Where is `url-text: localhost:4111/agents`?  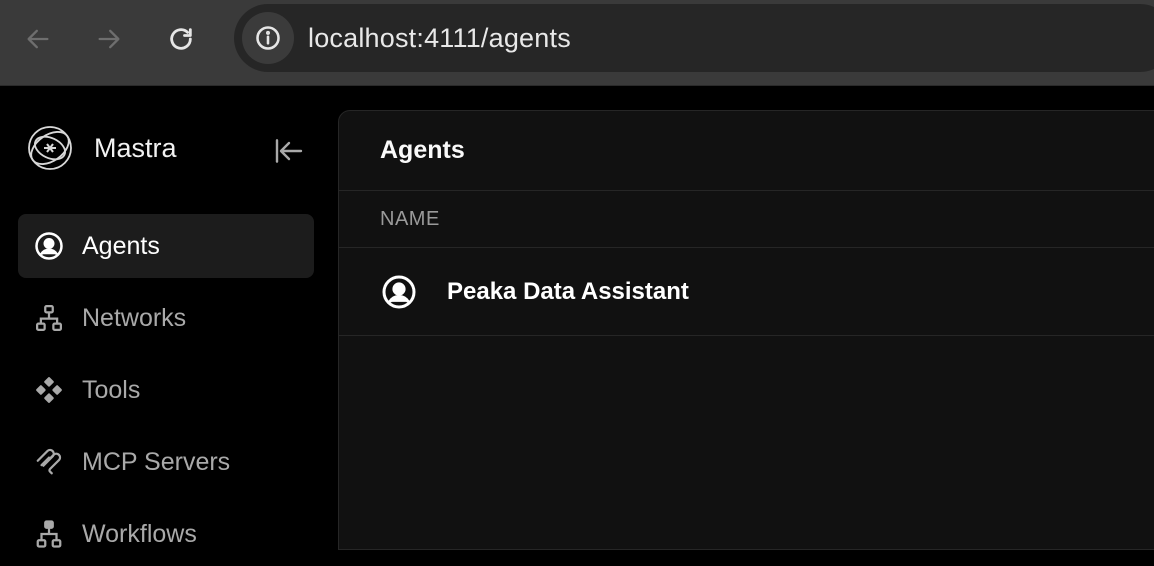 url-text: localhost:4111/agents is located at coordinates (439, 38).